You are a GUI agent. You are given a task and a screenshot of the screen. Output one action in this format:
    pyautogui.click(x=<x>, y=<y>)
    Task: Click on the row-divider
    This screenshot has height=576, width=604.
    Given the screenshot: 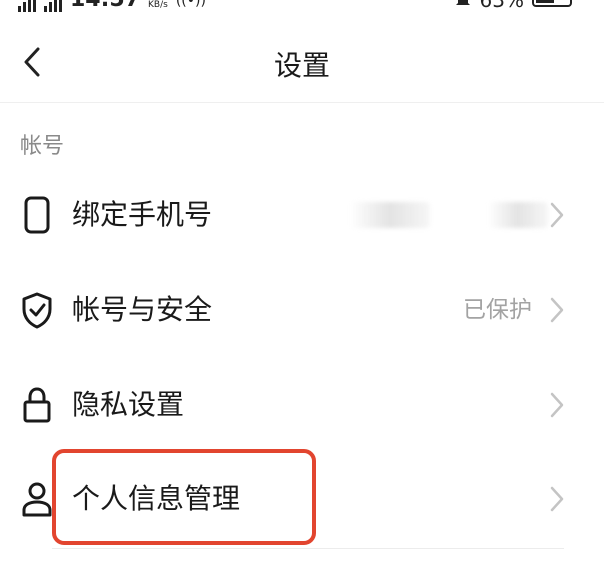 What is the action you would take?
    pyautogui.click(x=308, y=548)
    